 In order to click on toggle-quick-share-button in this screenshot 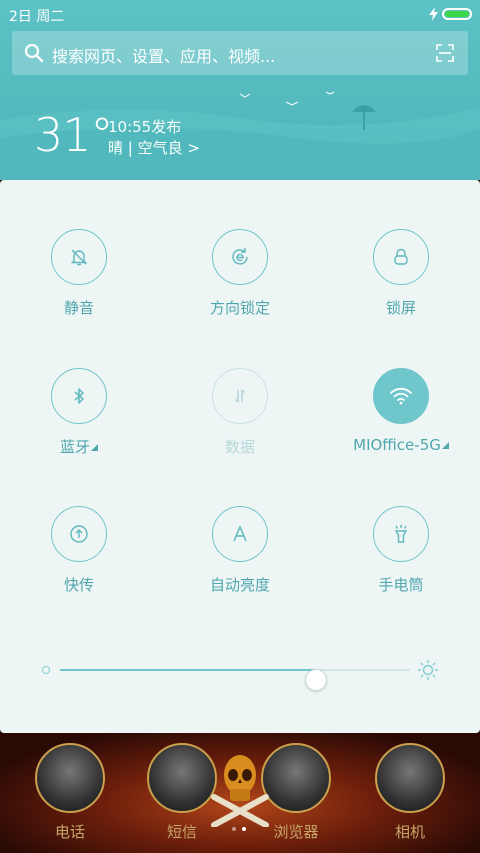, I will do `click(79, 534)`.